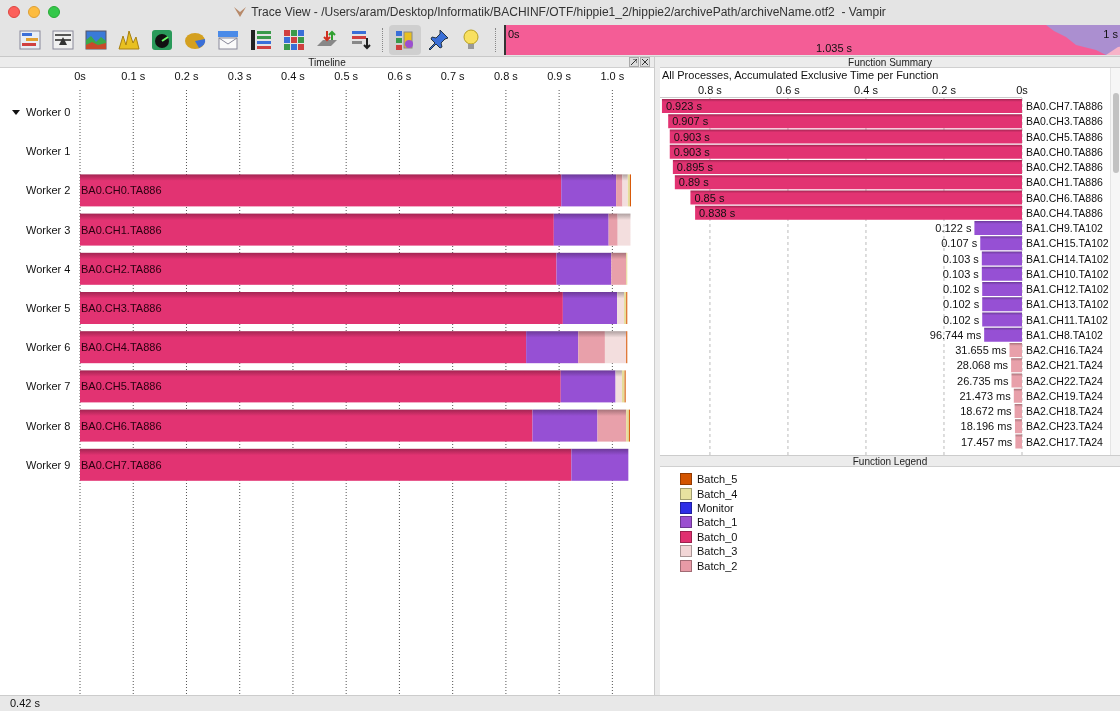 The image size is (1120, 711). Describe the element at coordinates (80, 76) in the screenshot. I see `axis-tick-label: 0s` at that location.